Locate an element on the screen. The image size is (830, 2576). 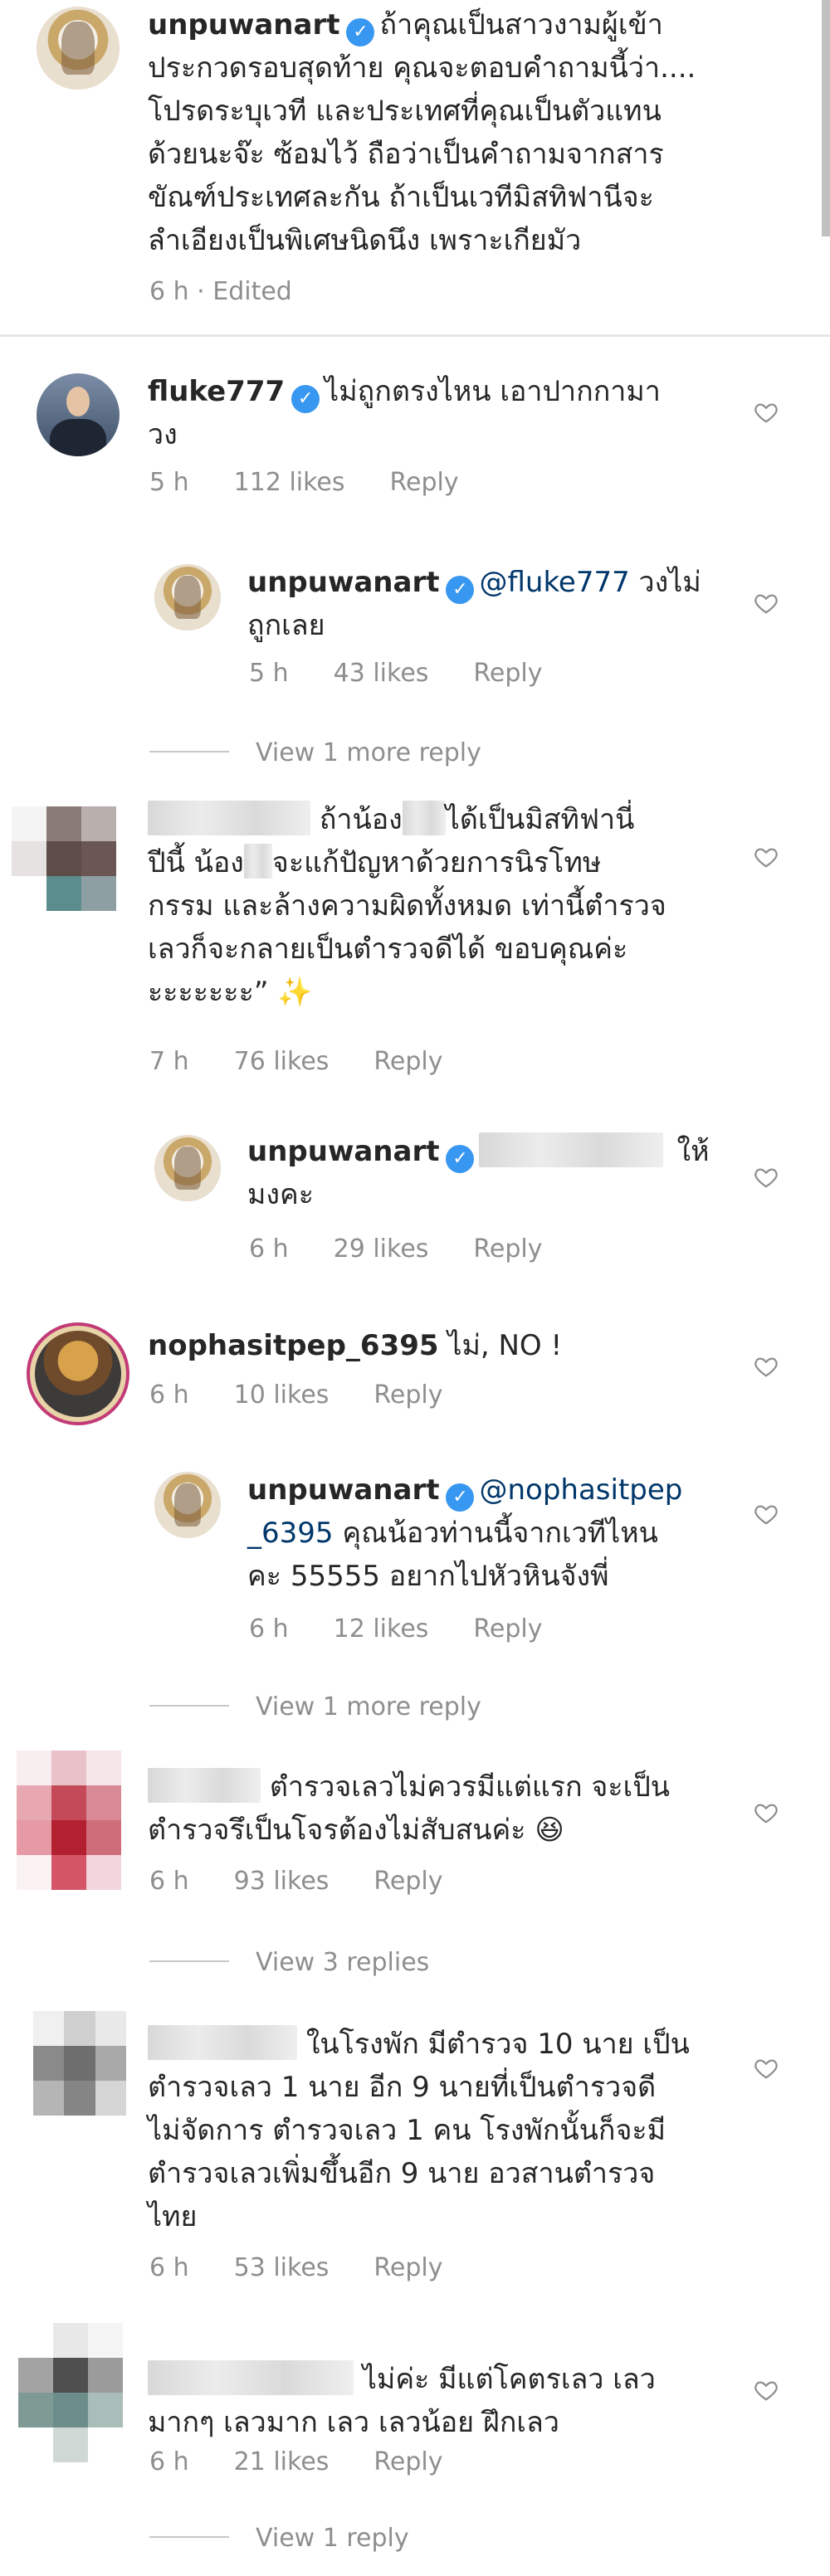
view-more-replies: View 1 reply is located at coordinates (279, 2538).